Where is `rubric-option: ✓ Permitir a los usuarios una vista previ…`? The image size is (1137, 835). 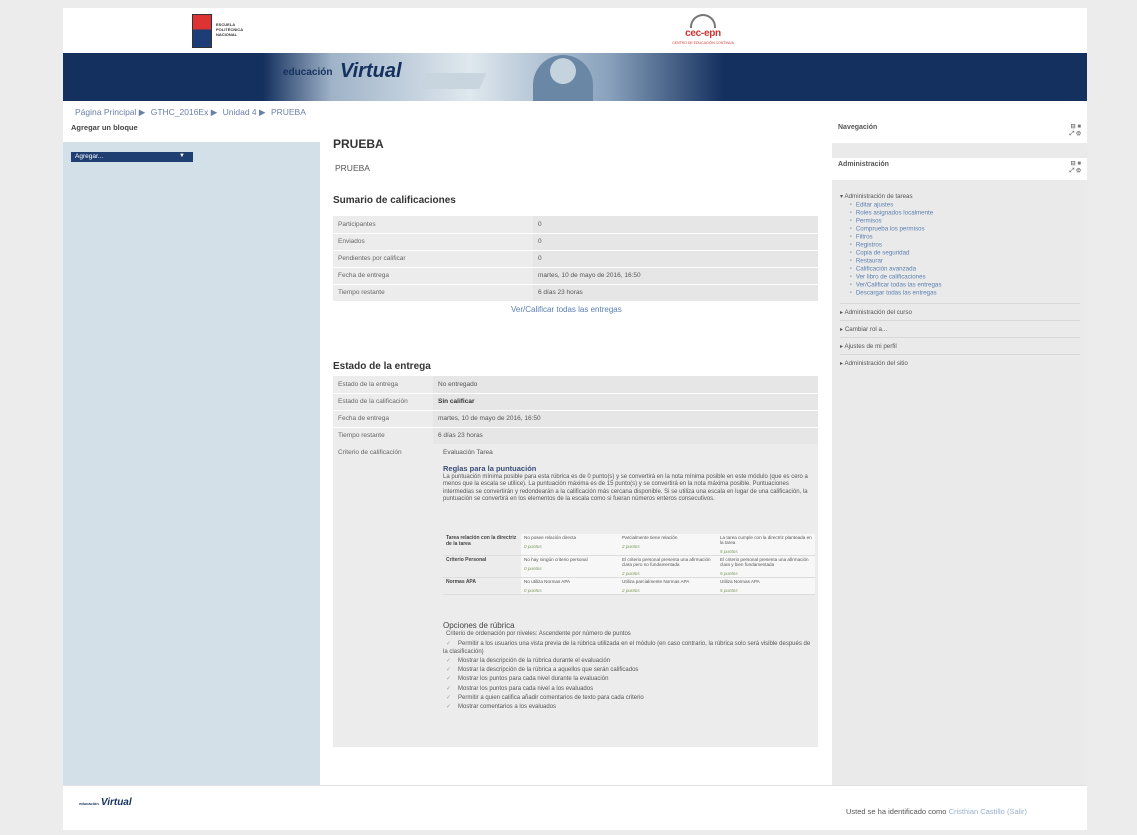
rubric-option: ✓ Permitir a los usuarios una vista previ… is located at coordinates (629, 648).